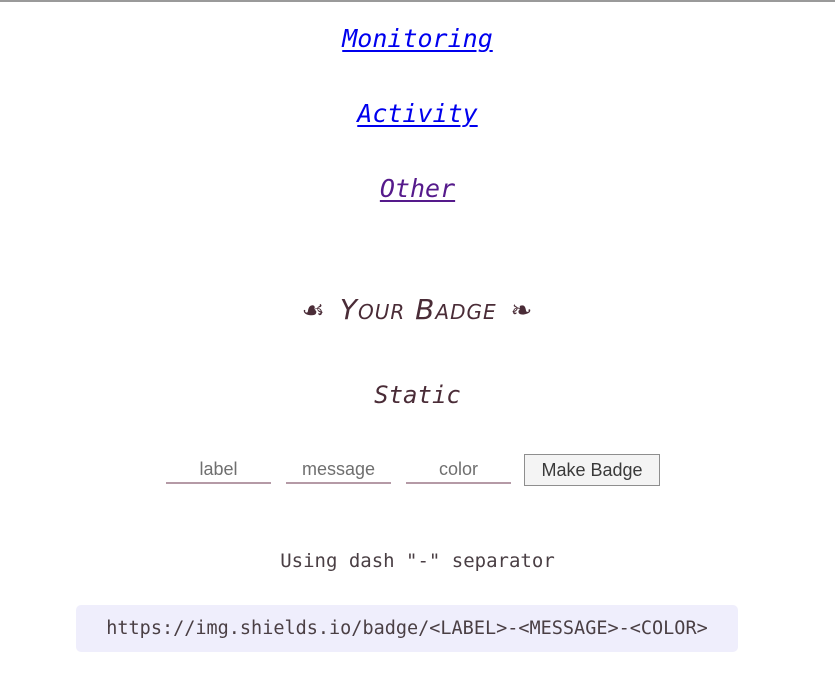 Image resolution: width=835 pixels, height=678 pixels. What do you see at coordinates (338, 470) in the screenshot?
I see `message-input` at bounding box center [338, 470].